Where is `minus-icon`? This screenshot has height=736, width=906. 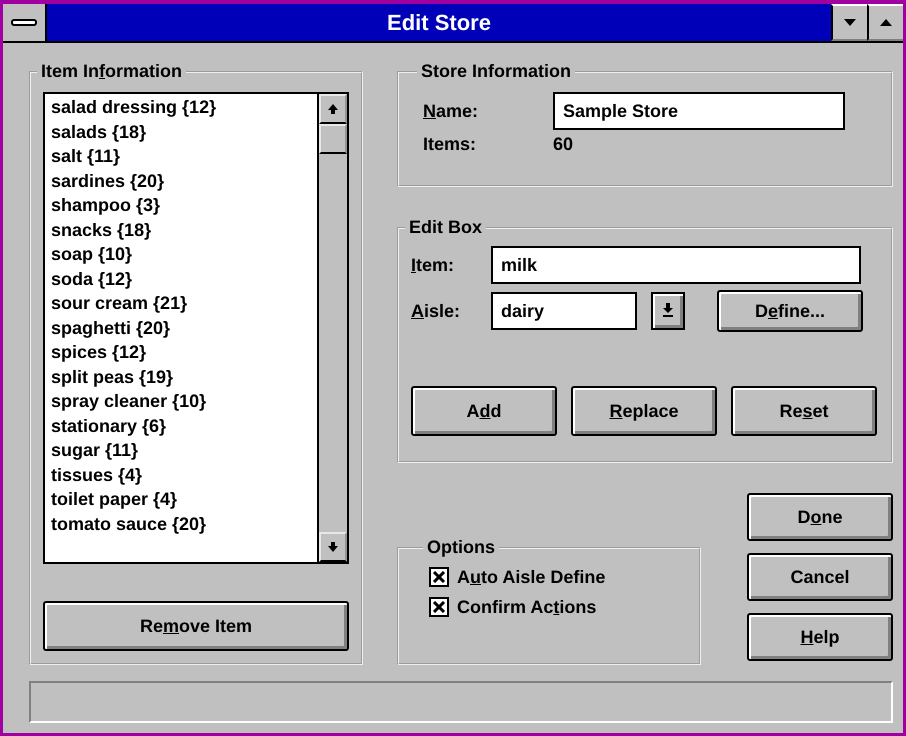
minus-icon is located at coordinates (24, 22).